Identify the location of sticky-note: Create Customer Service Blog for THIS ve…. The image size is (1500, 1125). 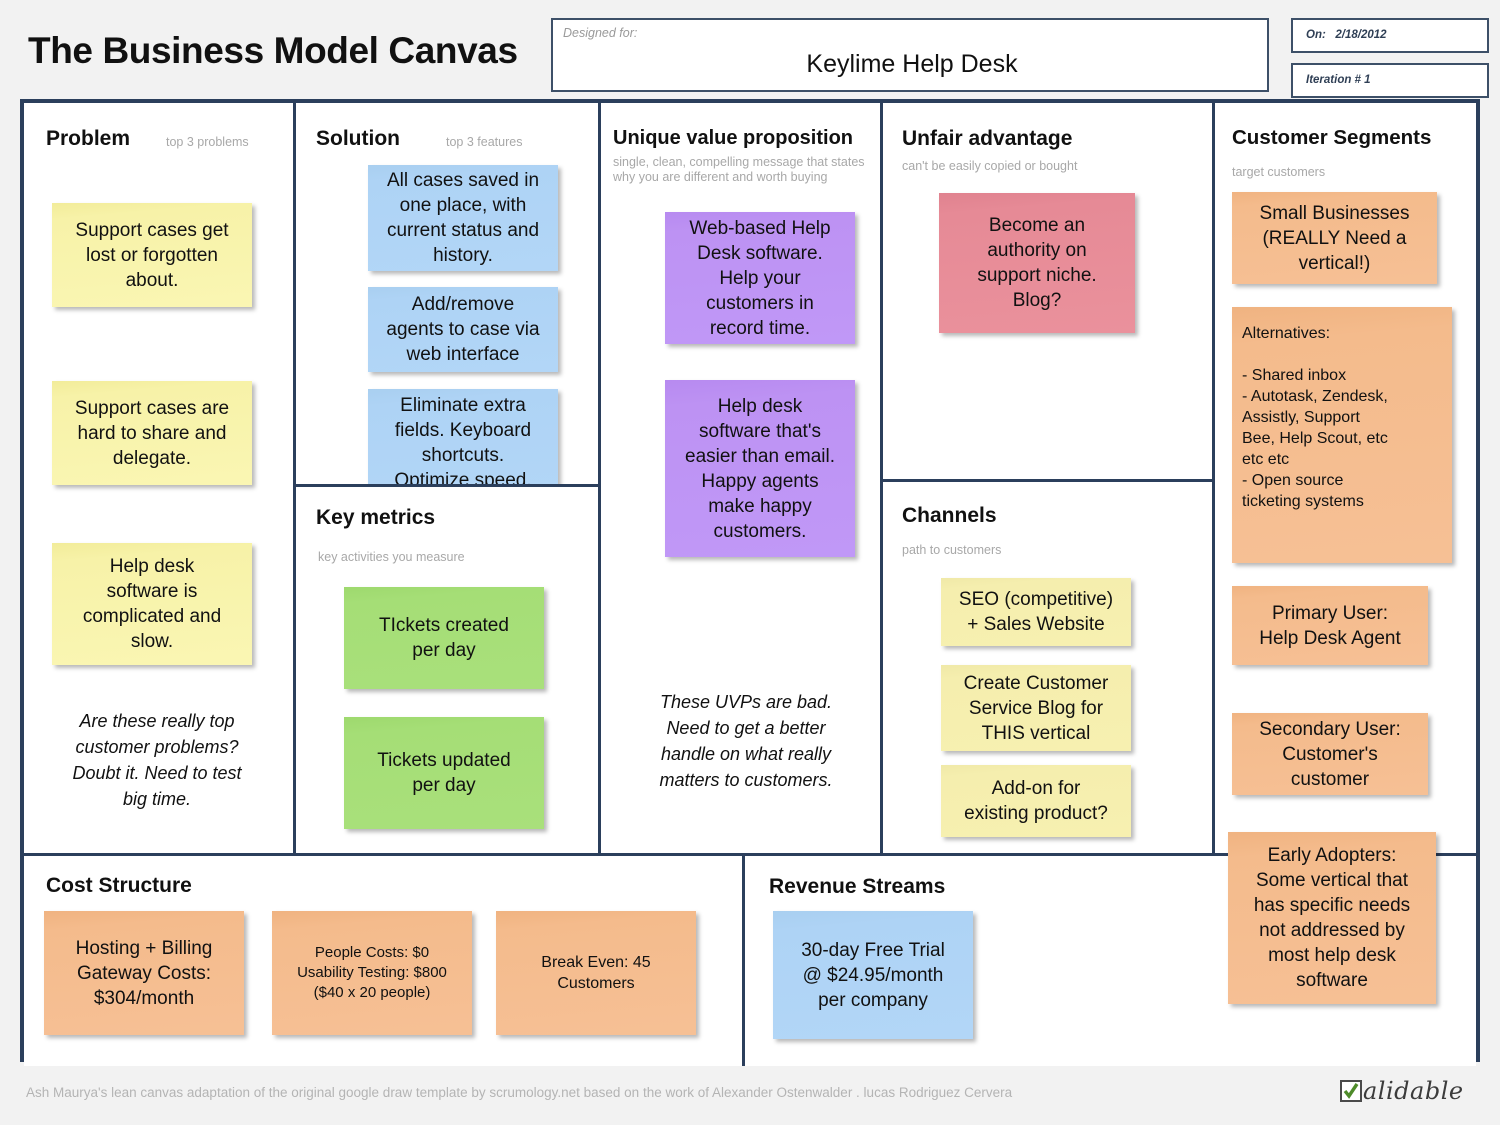
(1036, 708).